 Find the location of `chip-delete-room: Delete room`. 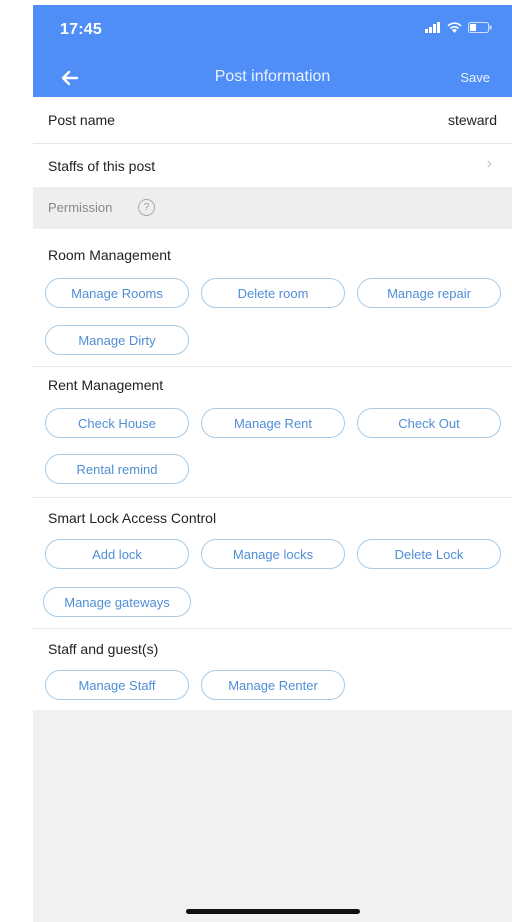

chip-delete-room: Delete room is located at coordinates (273, 293).